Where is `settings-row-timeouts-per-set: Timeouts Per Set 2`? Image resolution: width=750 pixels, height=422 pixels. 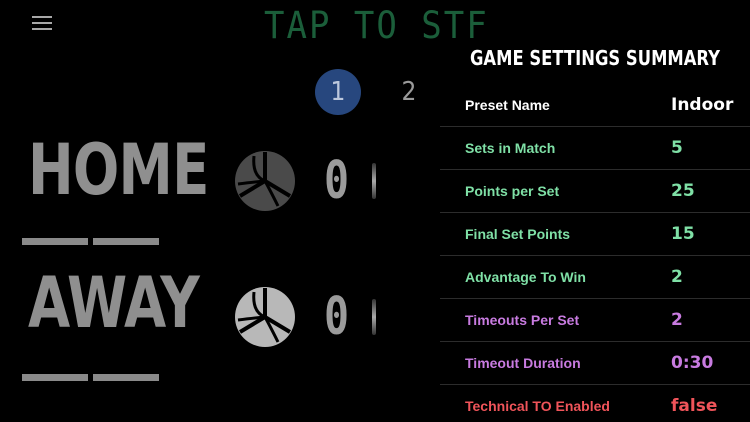 settings-row-timeouts-per-set: Timeouts Per Set 2 is located at coordinates (595, 319).